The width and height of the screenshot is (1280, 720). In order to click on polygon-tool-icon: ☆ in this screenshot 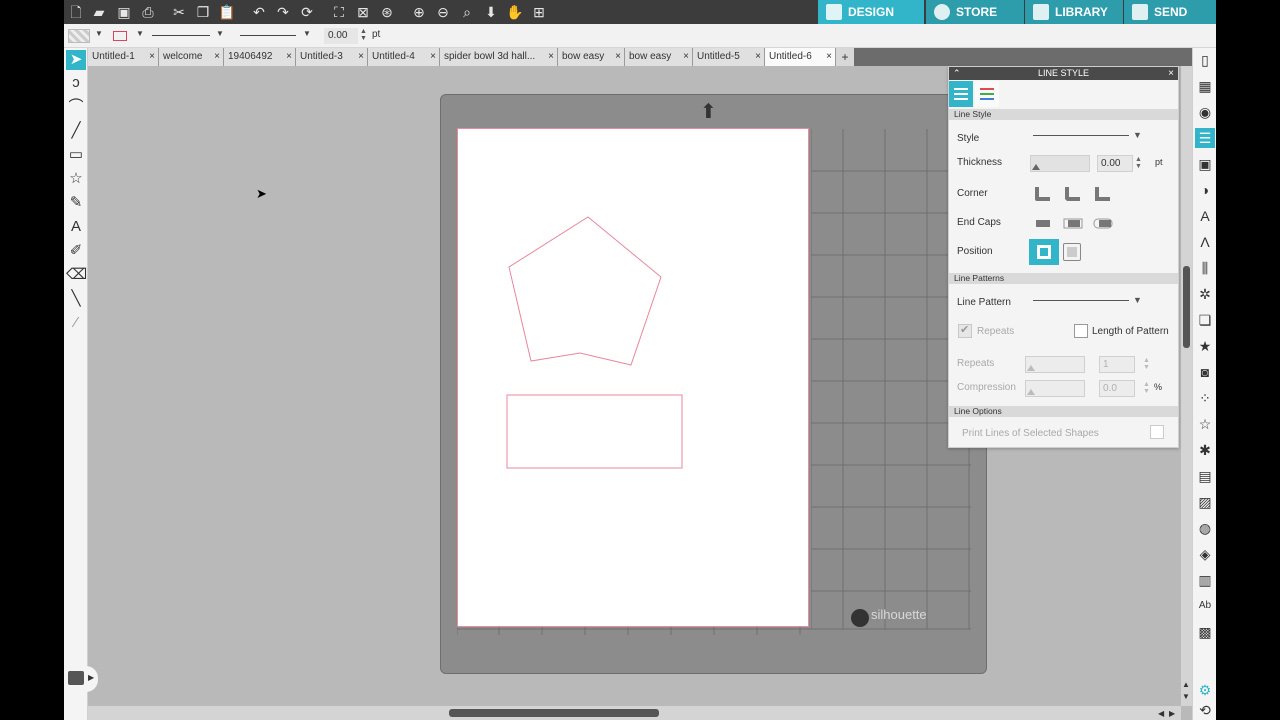, I will do `click(76, 179)`.